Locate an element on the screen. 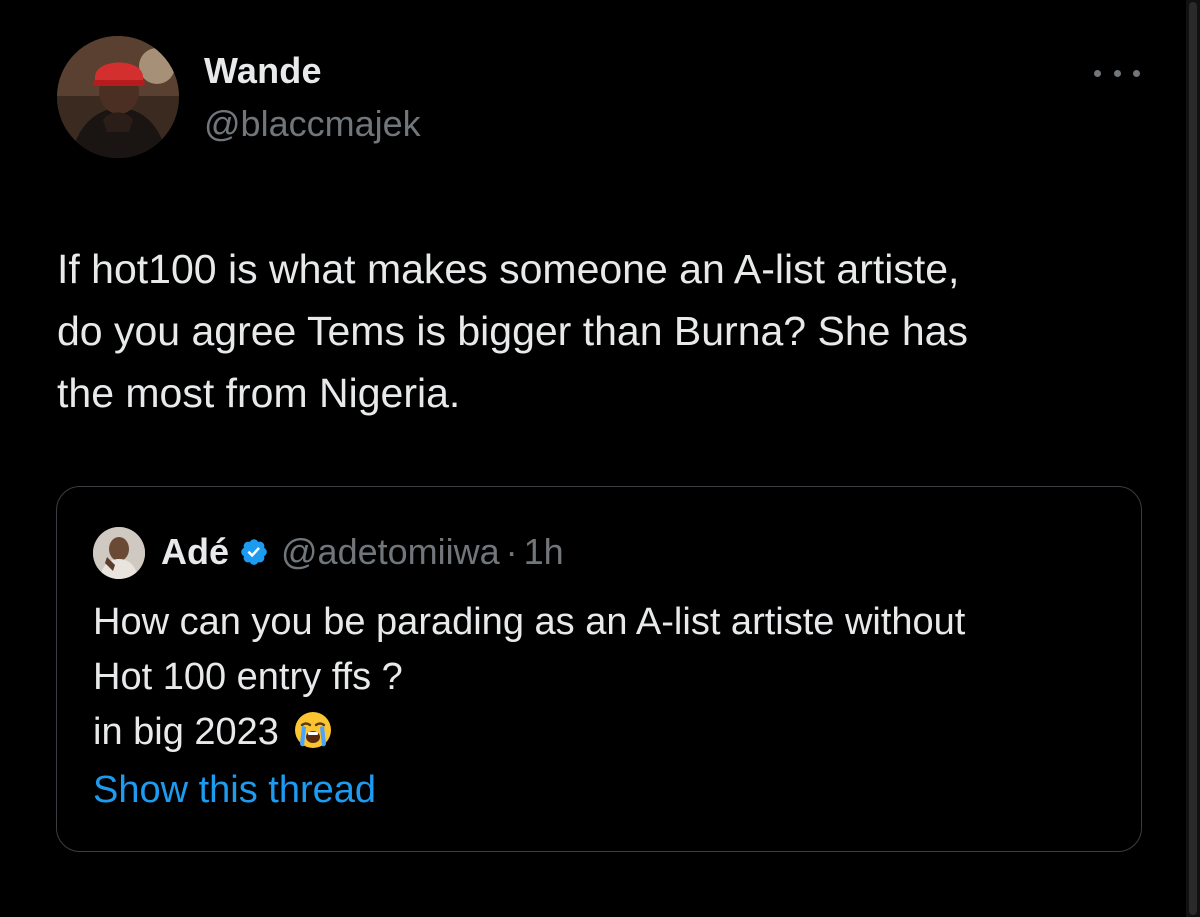  author-name: Wande is located at coordinates (263, 71).